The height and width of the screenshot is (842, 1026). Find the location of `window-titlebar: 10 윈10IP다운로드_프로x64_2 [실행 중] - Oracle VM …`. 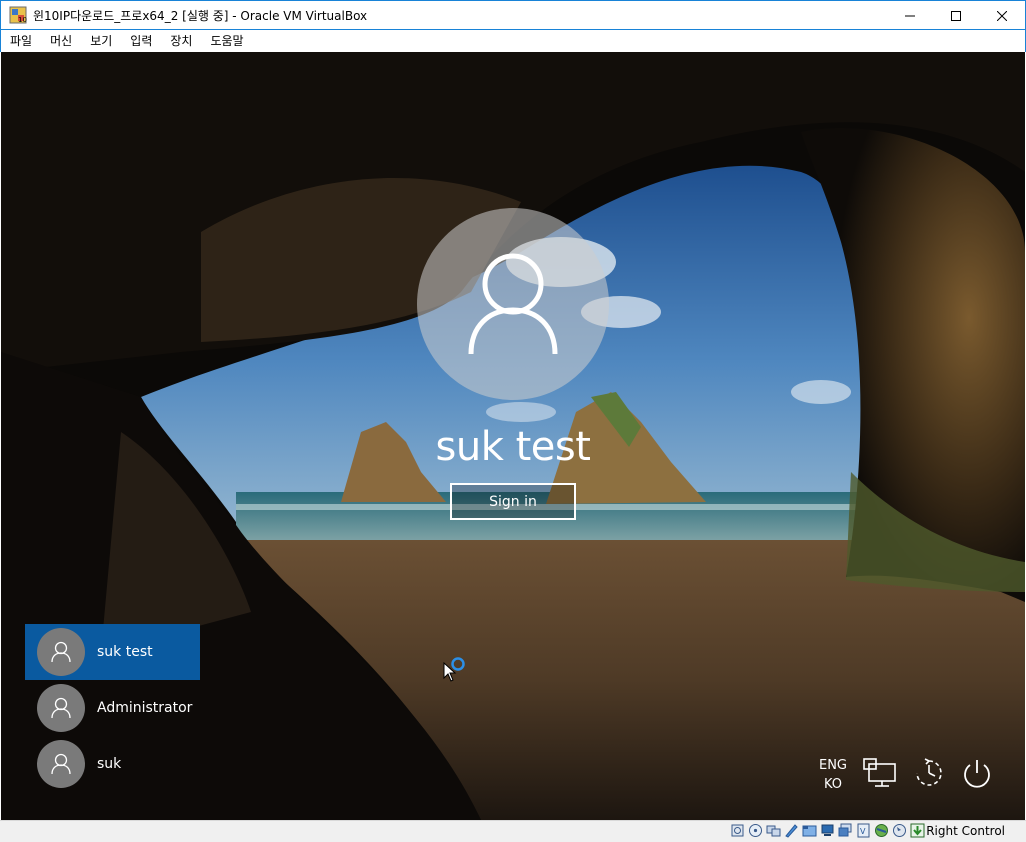

window-titlebar: 10 윈10IP다운로드_프로x64_2 [실행 중] - Oracle VM … is located at coordinates (513, 15).